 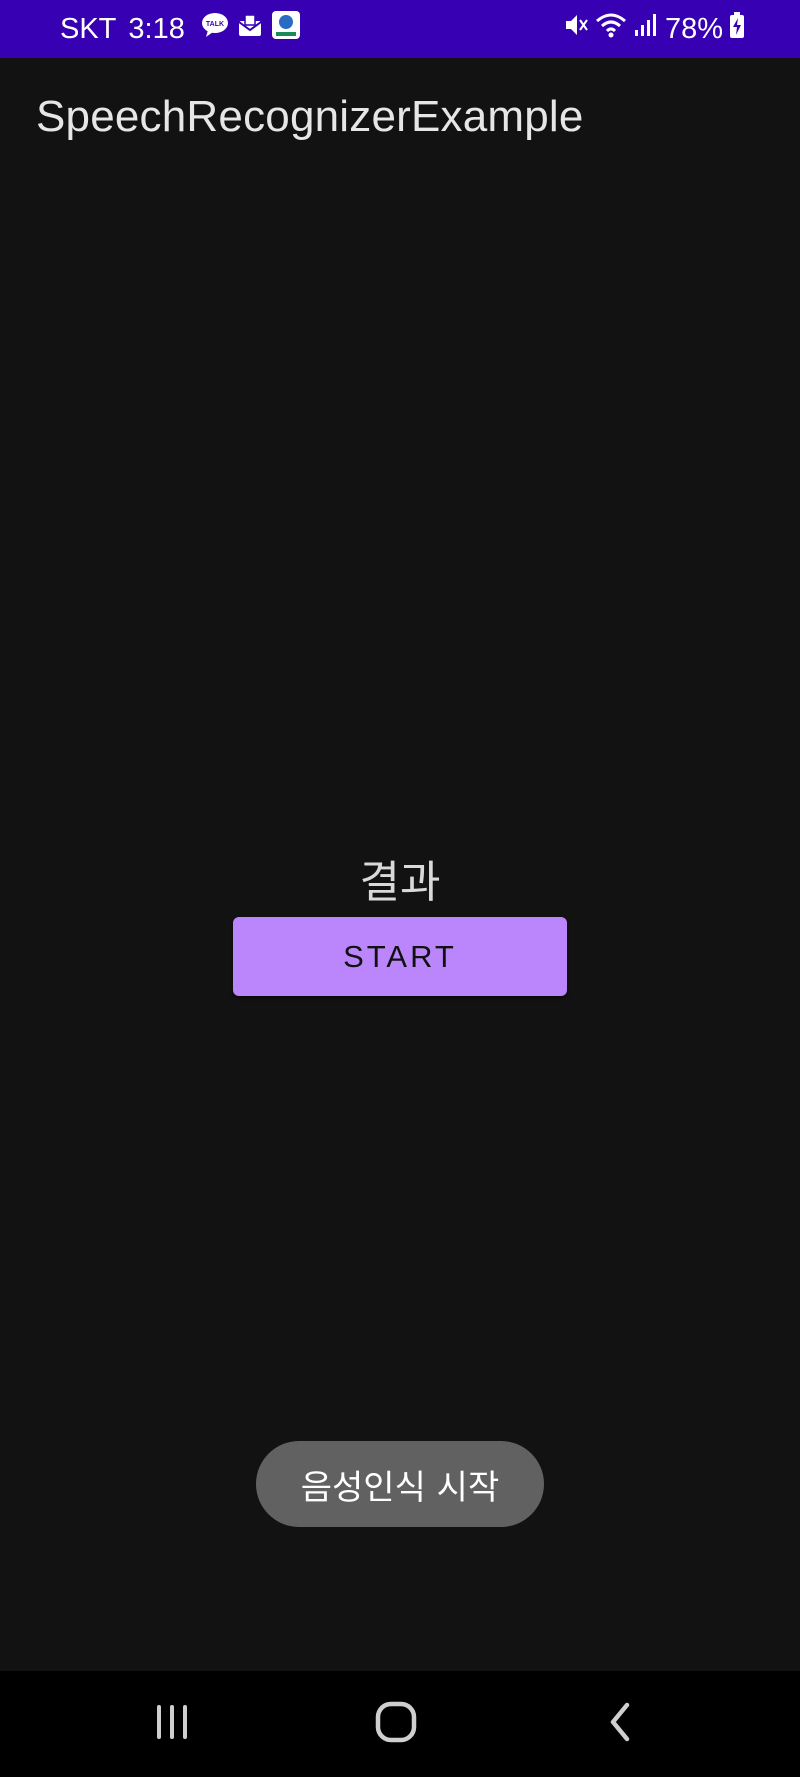 I want to click on start-button: START, so click(x=400, y=956).